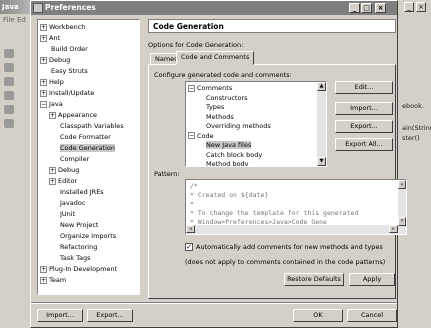 The image size is (431, 328). Describe the element at coordinates (51, 104) in the screenshot. I see `tree-item: − Java` at that location.